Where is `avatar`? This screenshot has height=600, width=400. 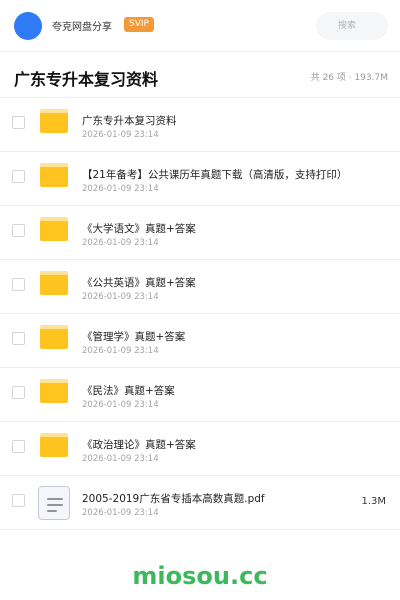 avatar is located at coordinates (28, 26).